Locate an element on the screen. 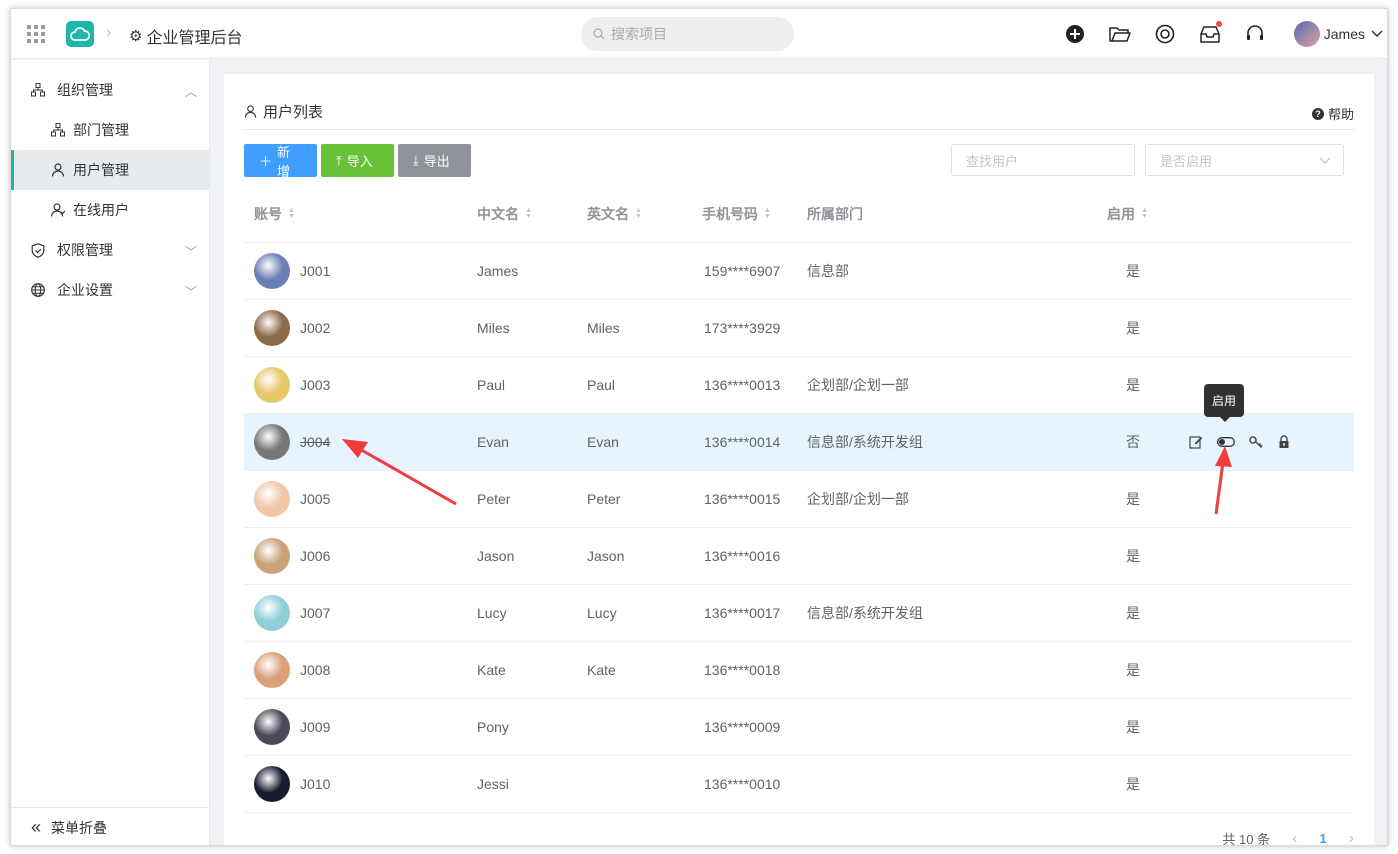  toolbar: ＋ 新增 ⤒ 导入 ⤓ 导出 is located at coordinates (357, 161).